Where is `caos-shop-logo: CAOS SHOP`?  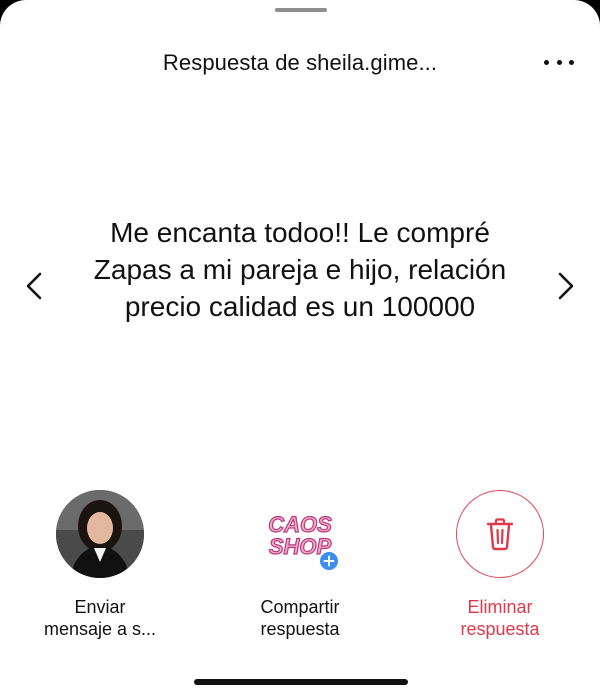 caos-shop-logo: CAOS SHOP is located at coordinates (300, 534).